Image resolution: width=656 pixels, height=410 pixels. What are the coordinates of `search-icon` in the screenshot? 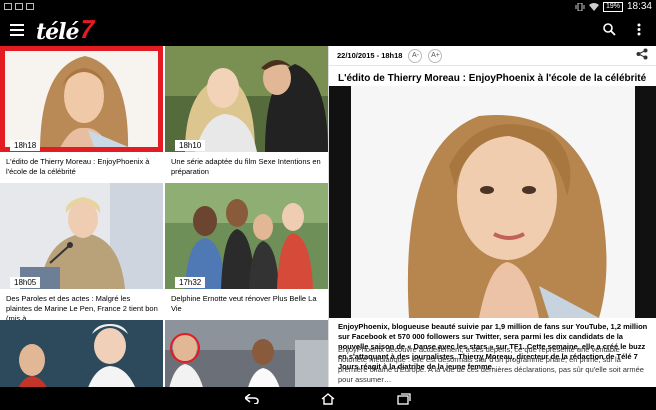 It's located at (609, 30).